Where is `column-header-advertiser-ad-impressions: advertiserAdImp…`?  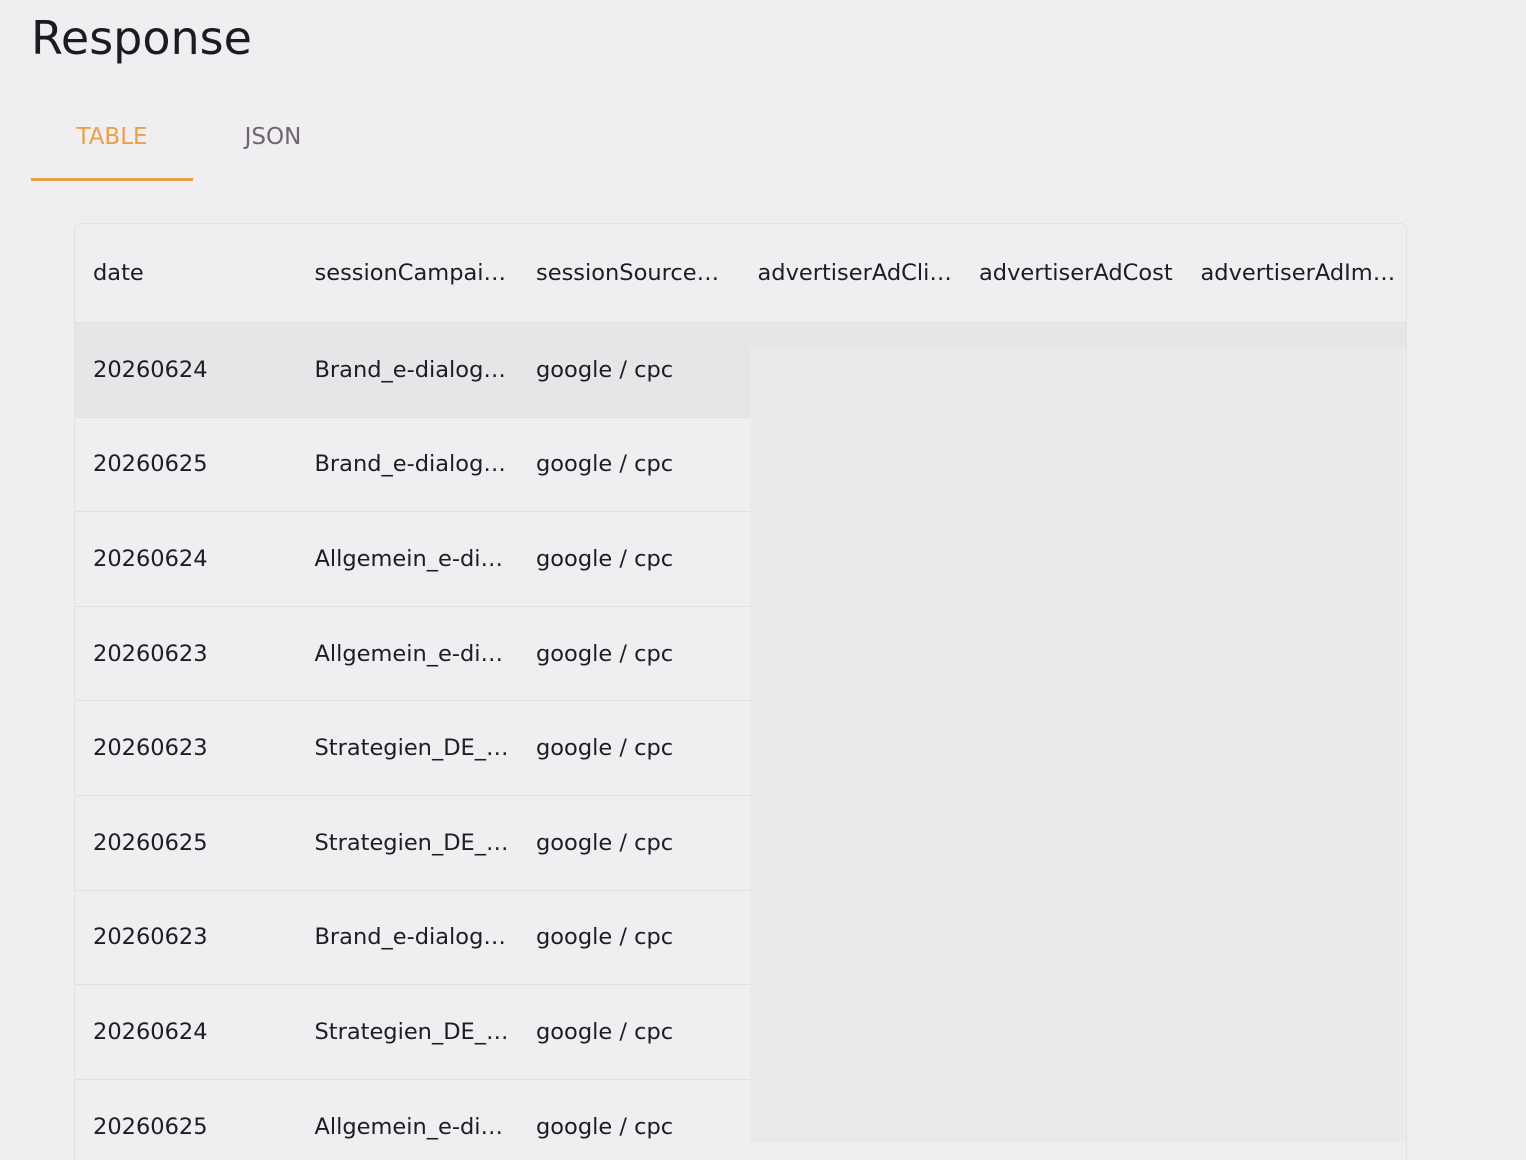
column-header-advertiser-ad-impressions: advertiserAdImp… is located at coordinates (1294, 273).